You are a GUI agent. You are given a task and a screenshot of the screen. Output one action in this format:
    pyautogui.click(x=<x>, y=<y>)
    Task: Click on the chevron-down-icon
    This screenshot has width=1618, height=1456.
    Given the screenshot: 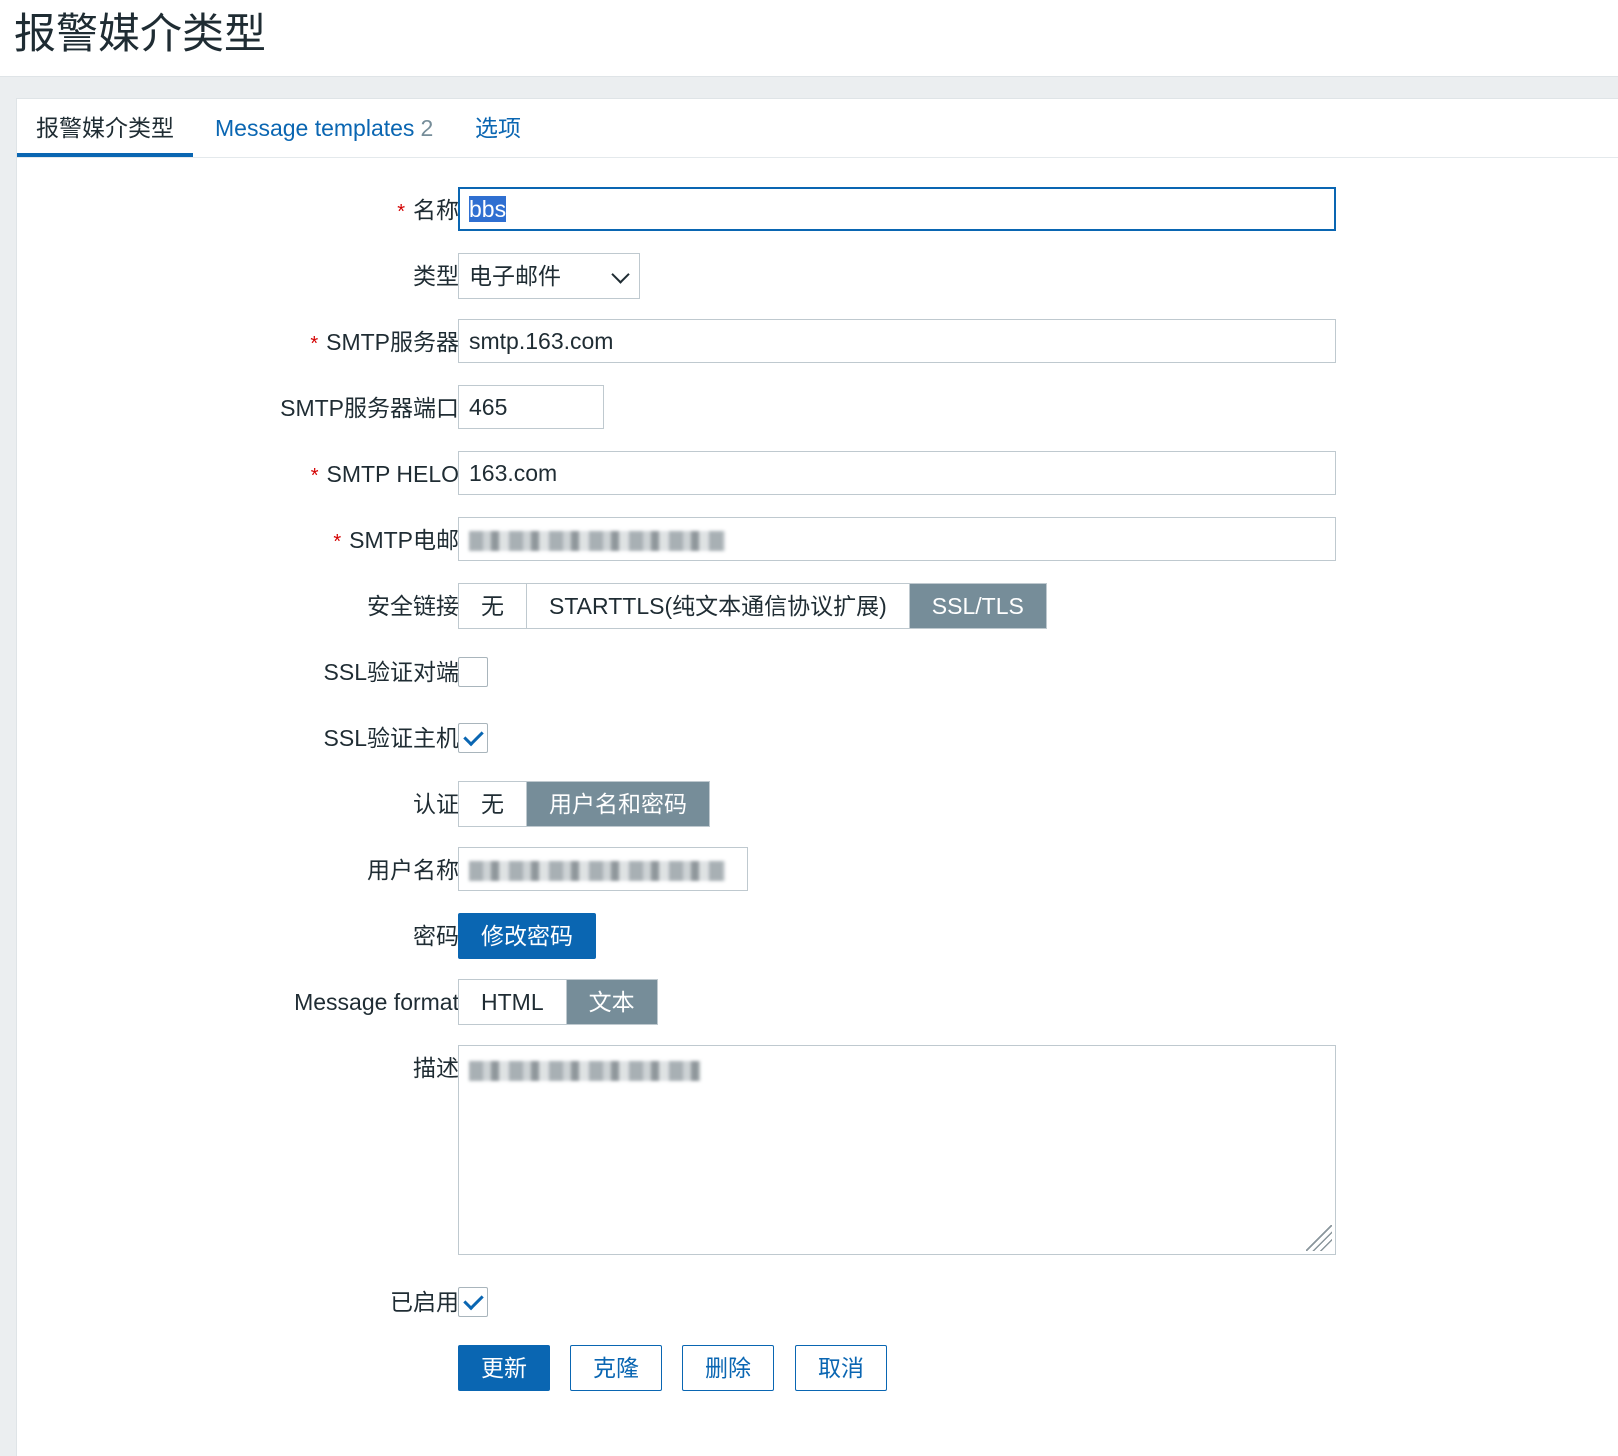 What is the action you would take?
    pyautogui.click(x=620, y=274)
    